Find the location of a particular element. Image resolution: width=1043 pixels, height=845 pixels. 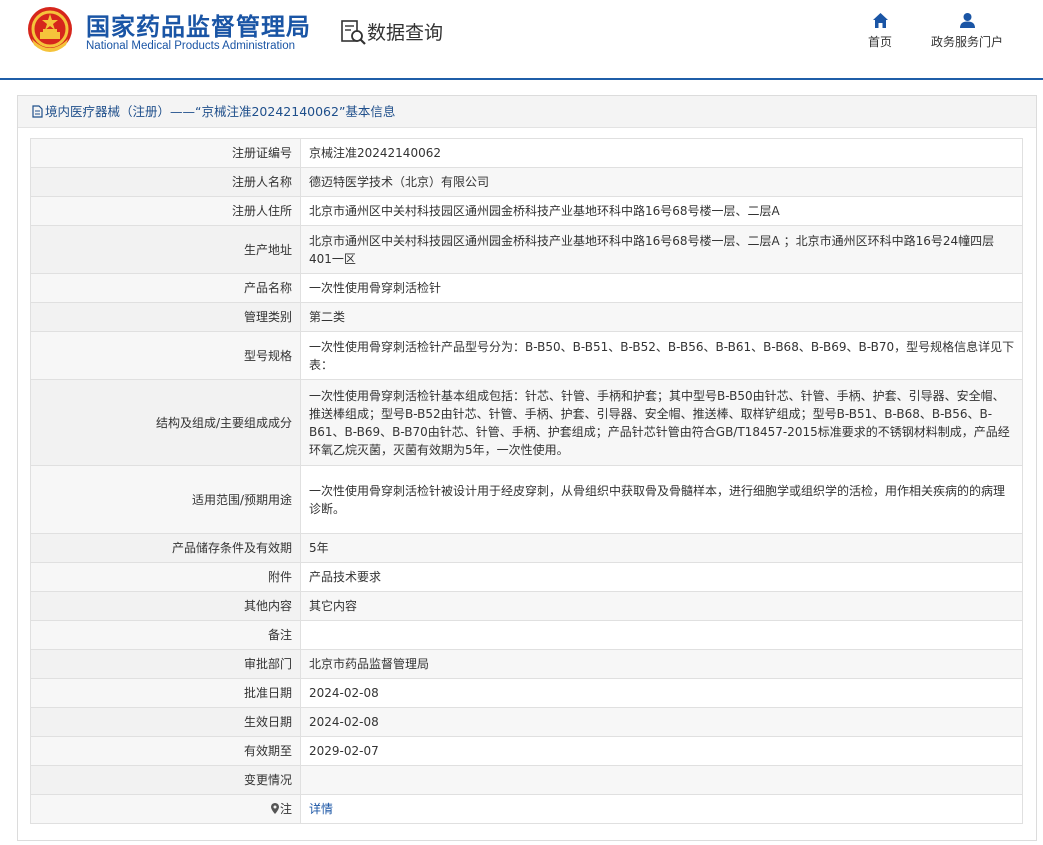

table-row: 注 详情 is located at coordinates (526, 809).